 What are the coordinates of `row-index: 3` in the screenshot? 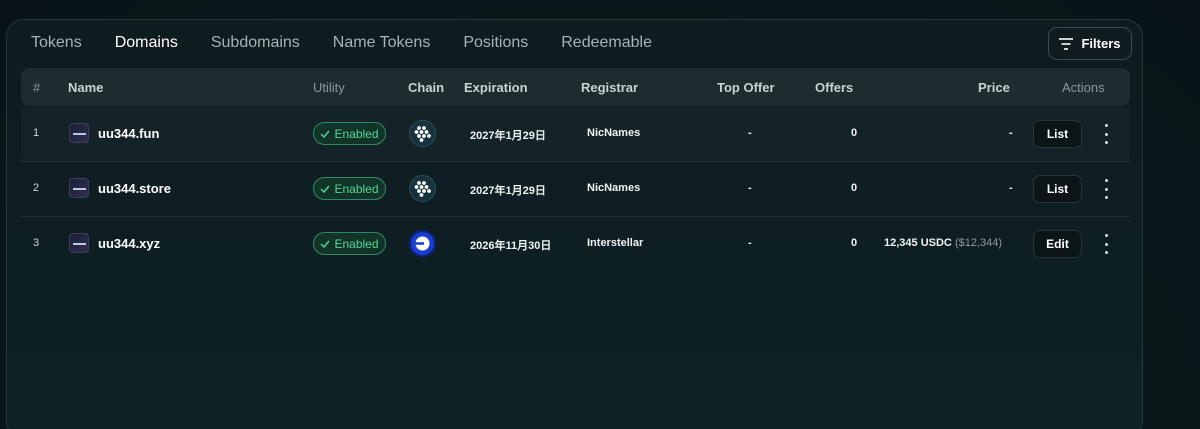 It's located at (36, 243).